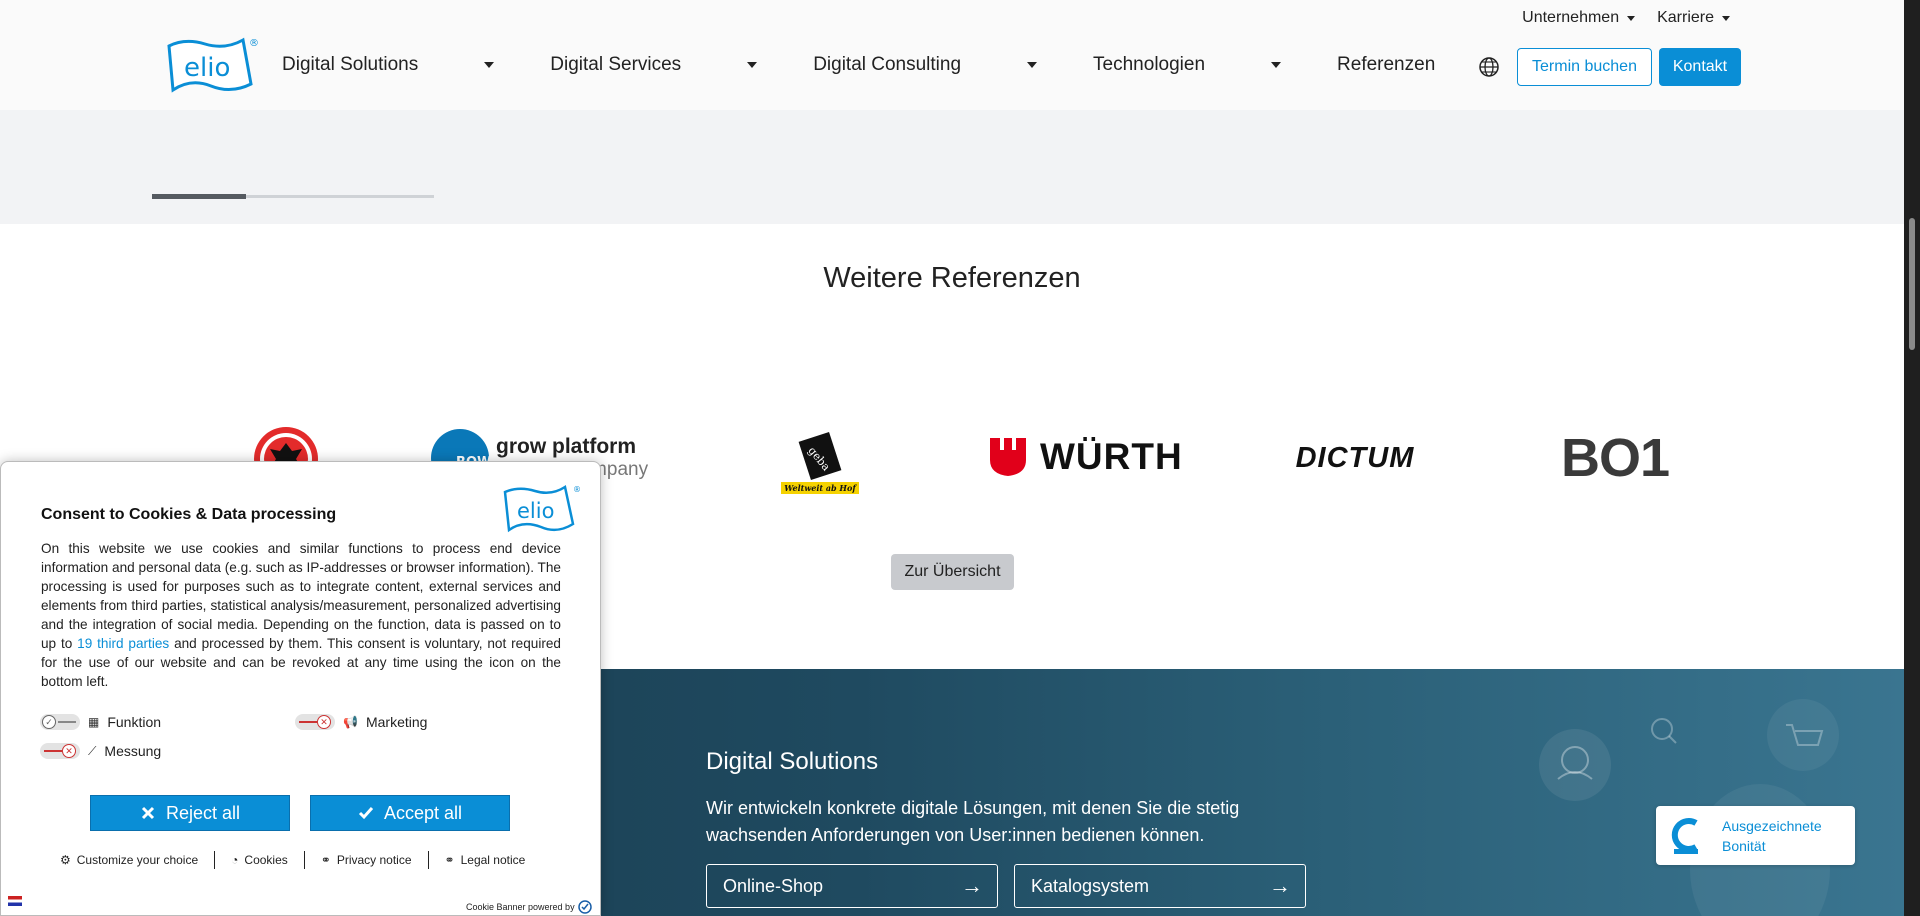 This screenshot has height=916, width=1920. Describe the element at coordinates (1700, 67) in the screenshot. I see `contact-button: Kontakt` at that location.